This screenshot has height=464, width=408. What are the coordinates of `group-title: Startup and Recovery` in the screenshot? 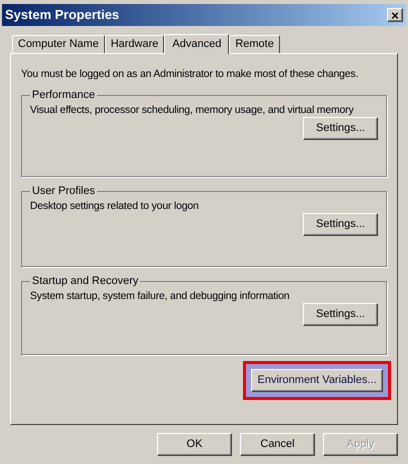 It's located at (85, 281).